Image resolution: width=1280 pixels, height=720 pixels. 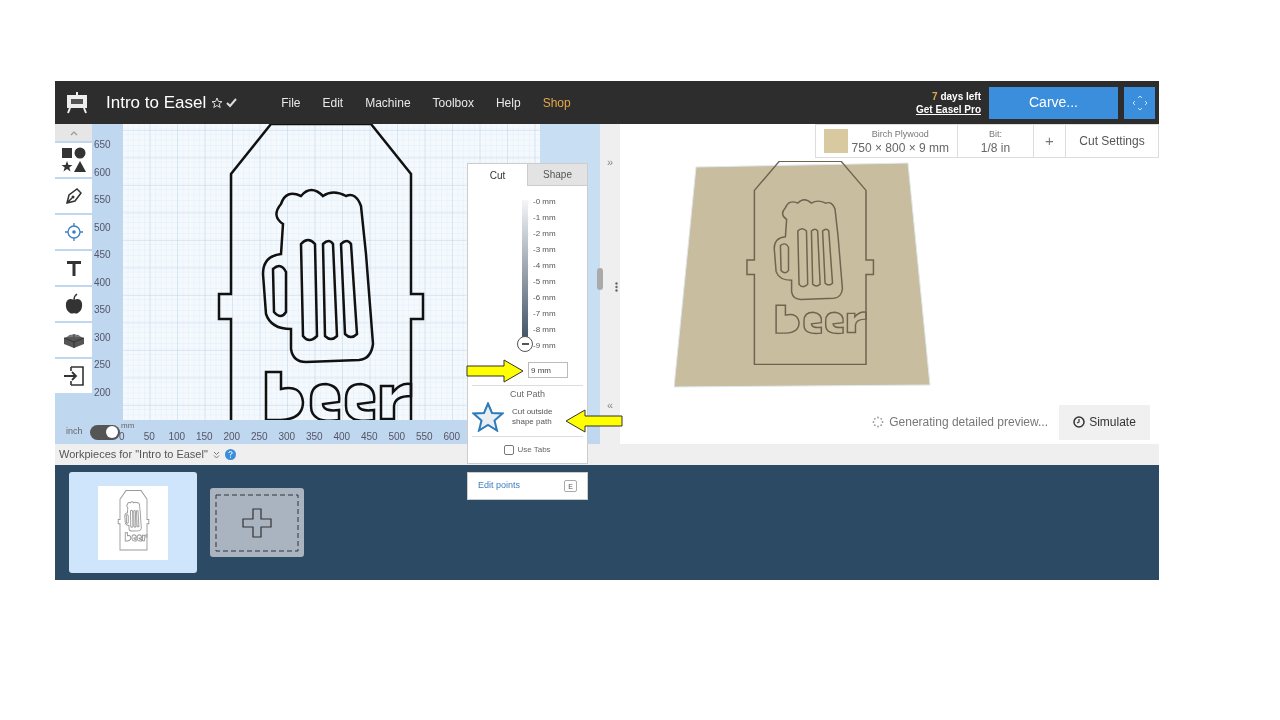 I want to click on beer-tag-design-drawing, so click(x=321, y=272).